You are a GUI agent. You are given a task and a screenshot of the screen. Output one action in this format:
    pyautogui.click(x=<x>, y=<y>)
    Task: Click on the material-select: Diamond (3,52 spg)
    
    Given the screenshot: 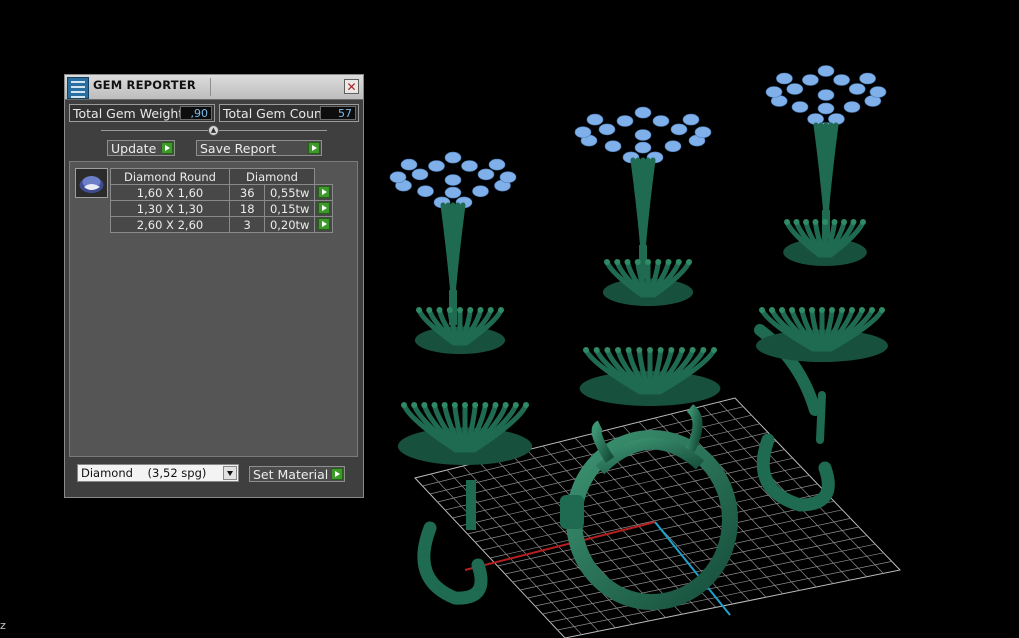 What is the action you would take?
    pyautogui.click(x=158, y=473)
    